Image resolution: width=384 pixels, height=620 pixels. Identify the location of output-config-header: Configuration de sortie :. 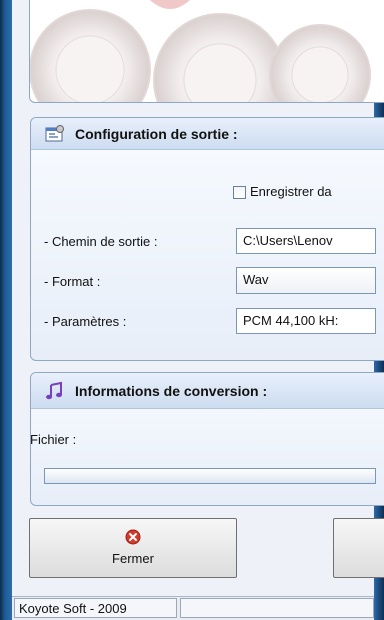
(207, 134).